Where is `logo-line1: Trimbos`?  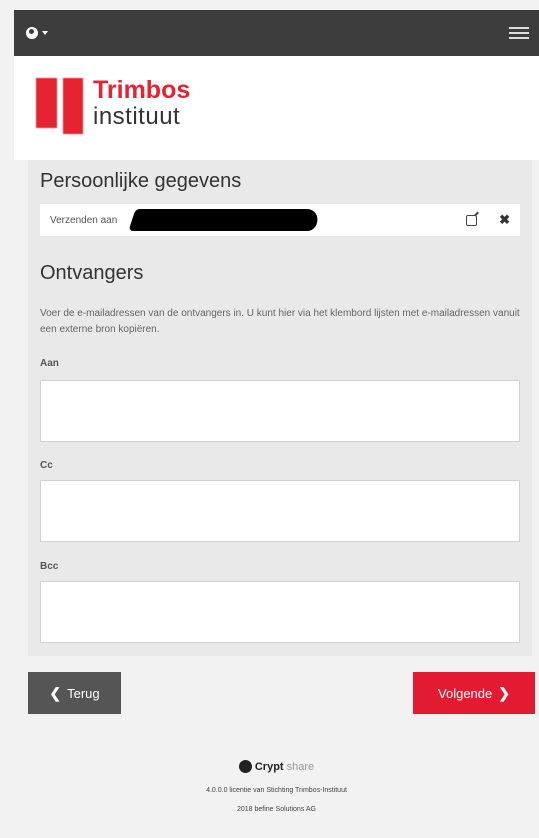
logo-line1: Trimbos is located at coordinates (142, 90).